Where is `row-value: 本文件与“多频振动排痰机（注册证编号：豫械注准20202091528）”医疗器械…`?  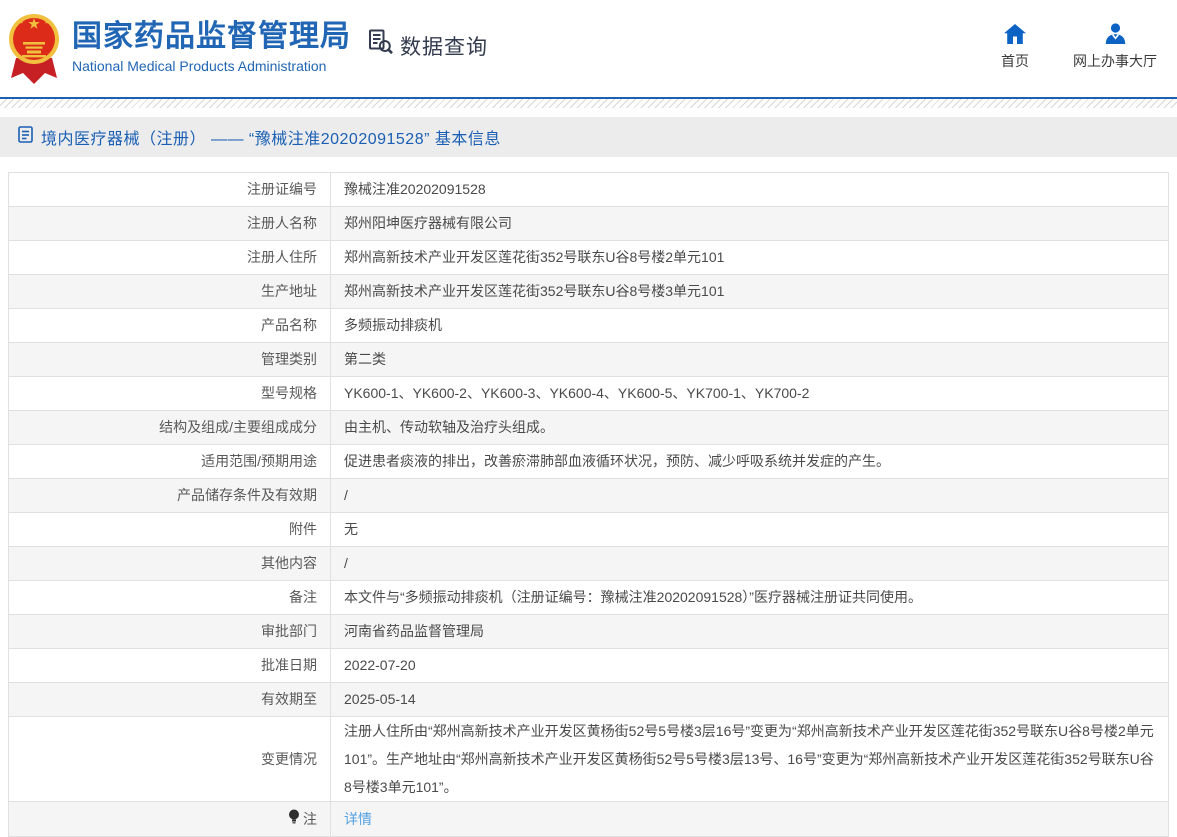 row-value: 本文件与“多频振动排痰机（注册证编号：豫械注准20202091528）”医疗器械… is located at coordinates (749, 597).